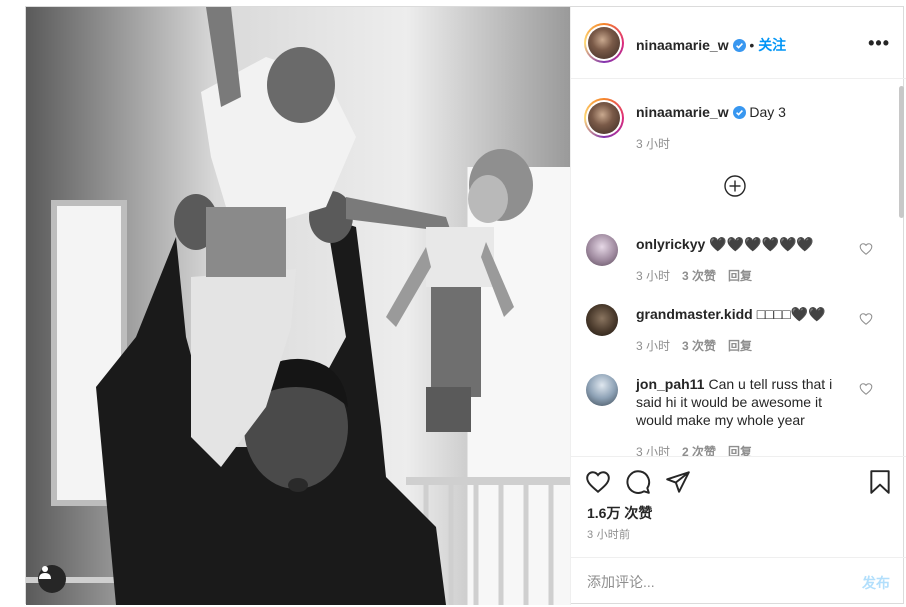 The height and width of the screenshot is (607, 906). I want to click on commenter-username: grandmaster.kidd, so click(694, 314).